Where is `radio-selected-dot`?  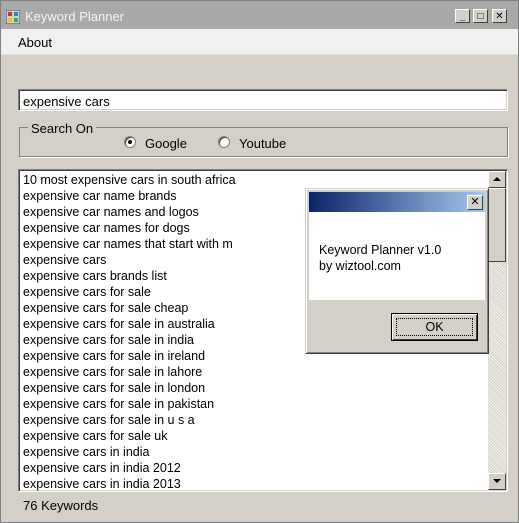
radio-selected-dot is located at coordinates (130, 142).